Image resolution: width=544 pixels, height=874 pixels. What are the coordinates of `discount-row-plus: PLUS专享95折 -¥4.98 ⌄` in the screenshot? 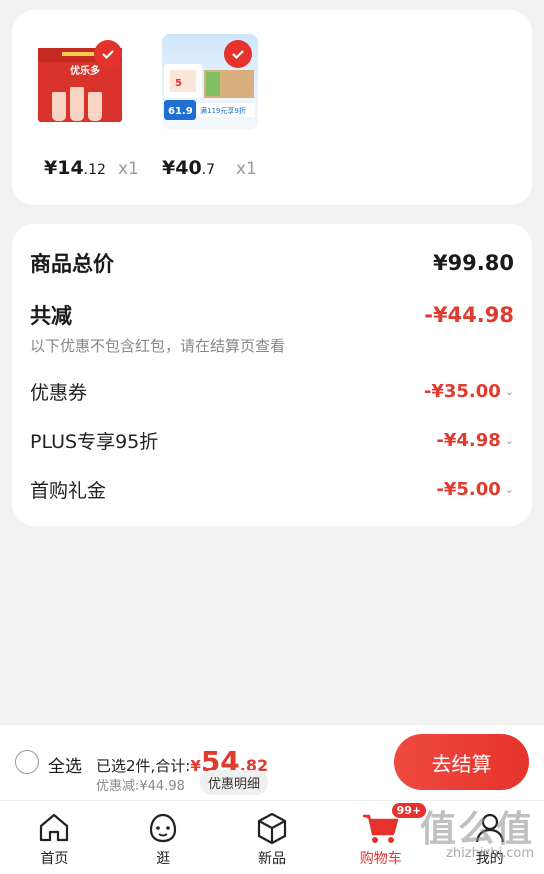 It's located at (272, 440).